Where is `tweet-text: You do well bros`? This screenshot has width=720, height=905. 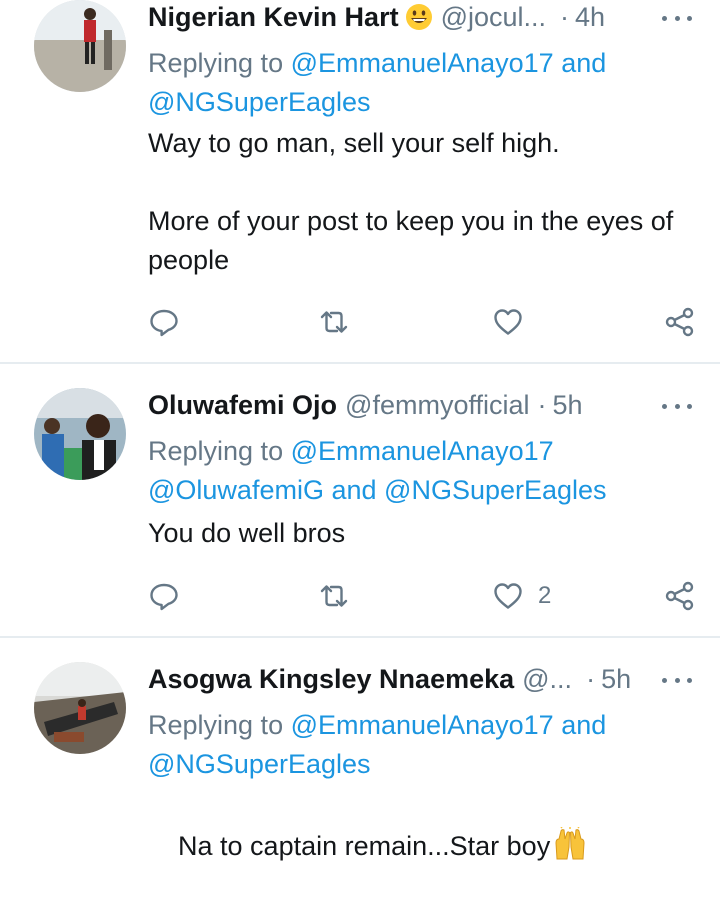
tweet-text: You do well bros is located at coordinates (247, 533).